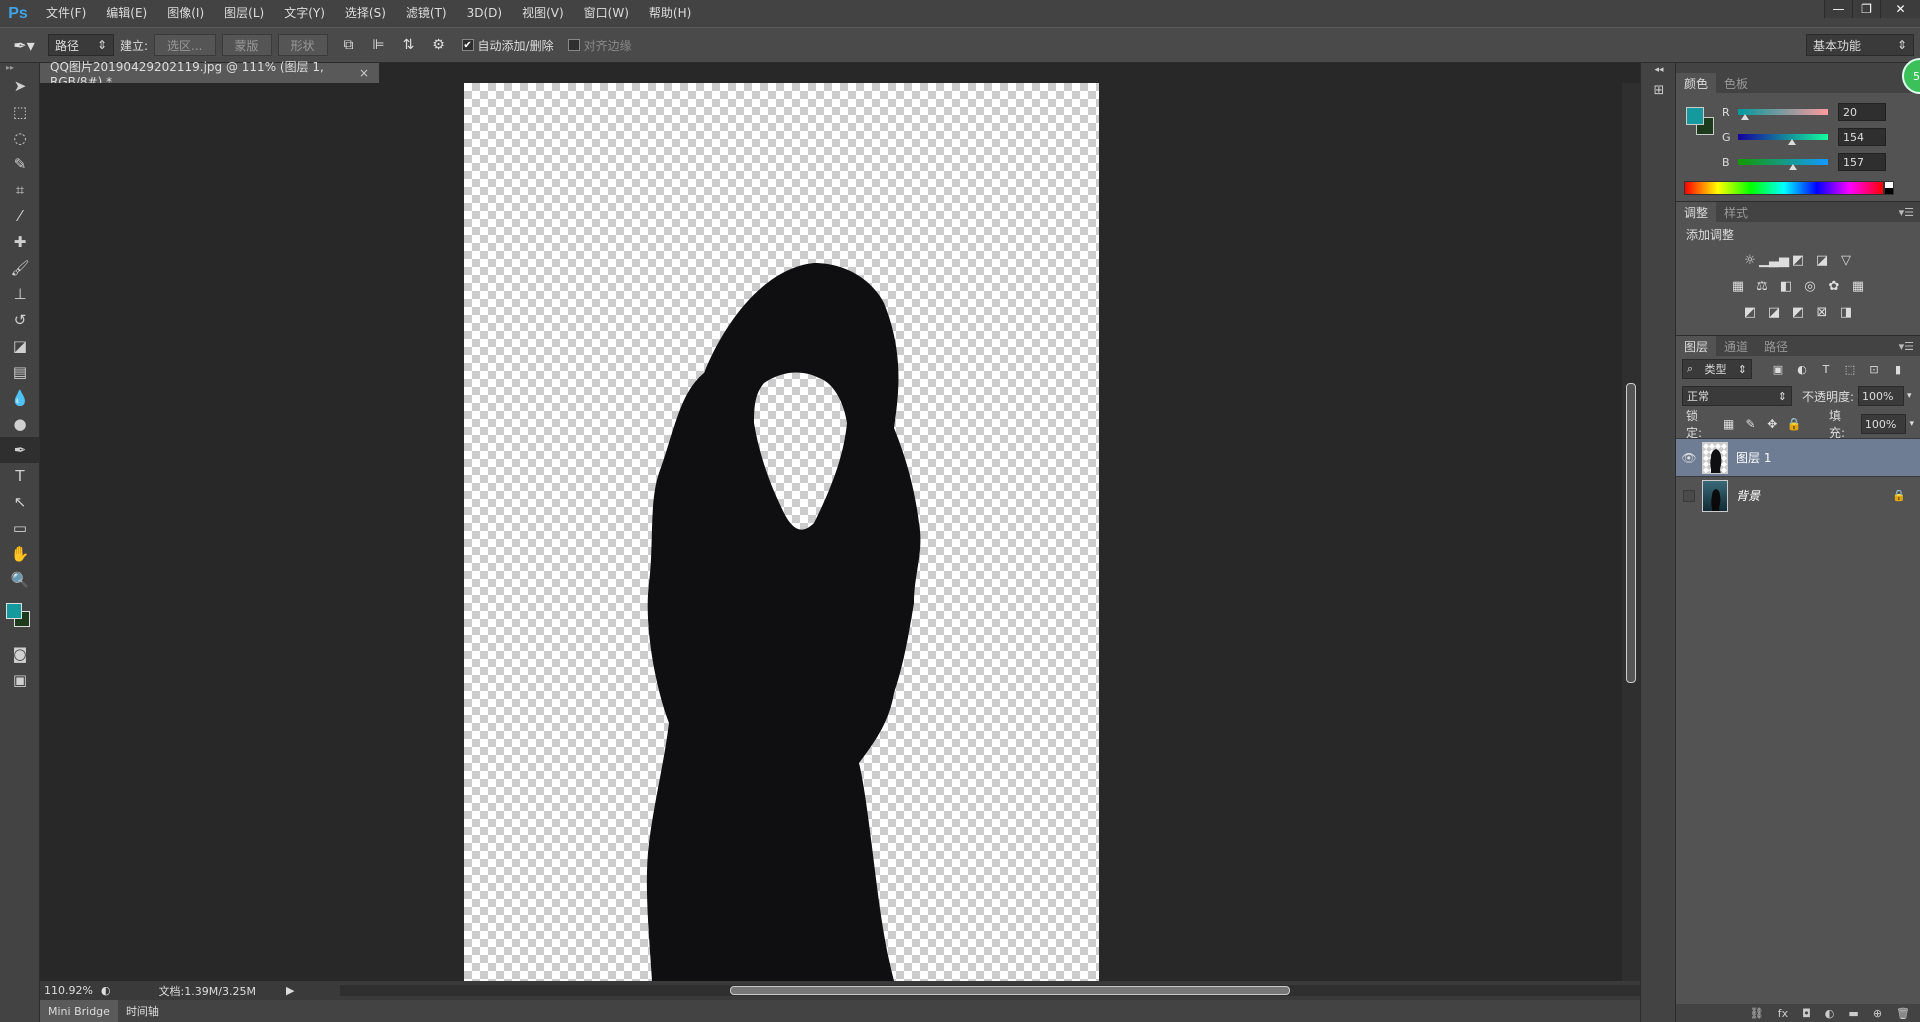  I want to click on color-balance-icon: ⚖, so click(1762, 286).